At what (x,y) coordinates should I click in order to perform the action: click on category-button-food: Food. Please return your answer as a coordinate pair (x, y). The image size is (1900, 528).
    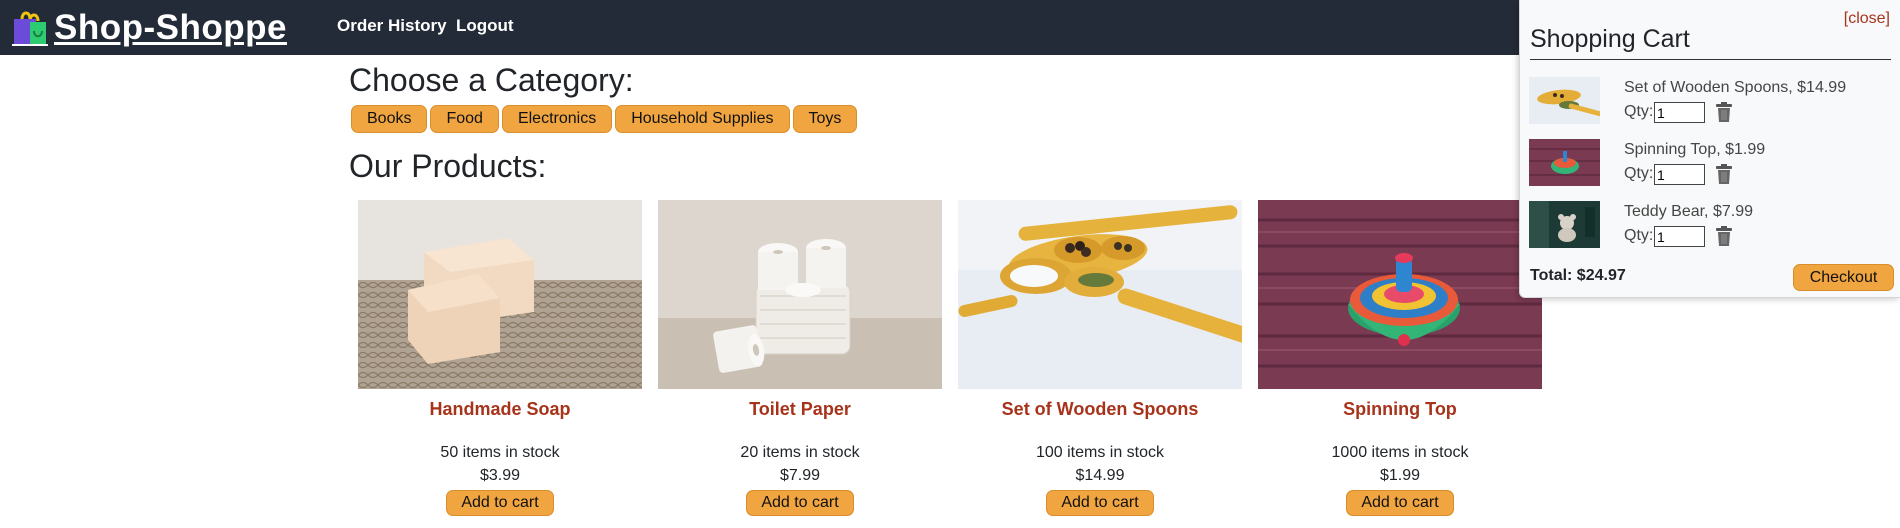
    Looking at the image, I should click on (464, 119).